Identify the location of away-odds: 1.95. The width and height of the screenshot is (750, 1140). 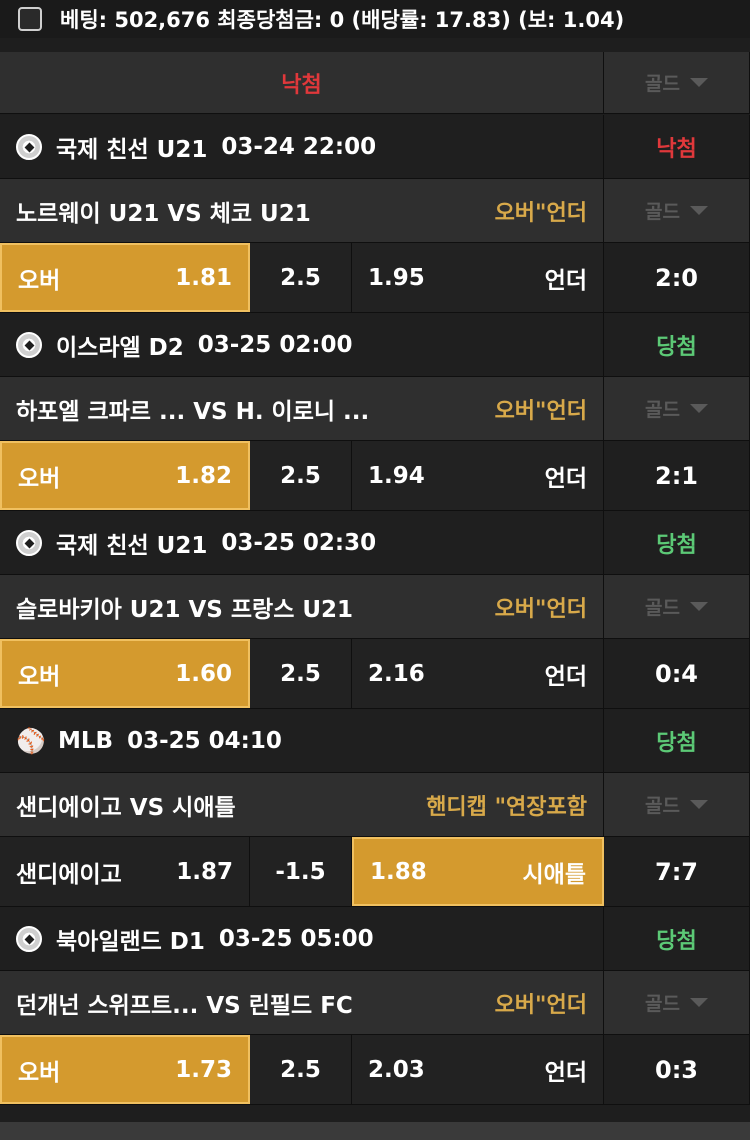
(396, 277).